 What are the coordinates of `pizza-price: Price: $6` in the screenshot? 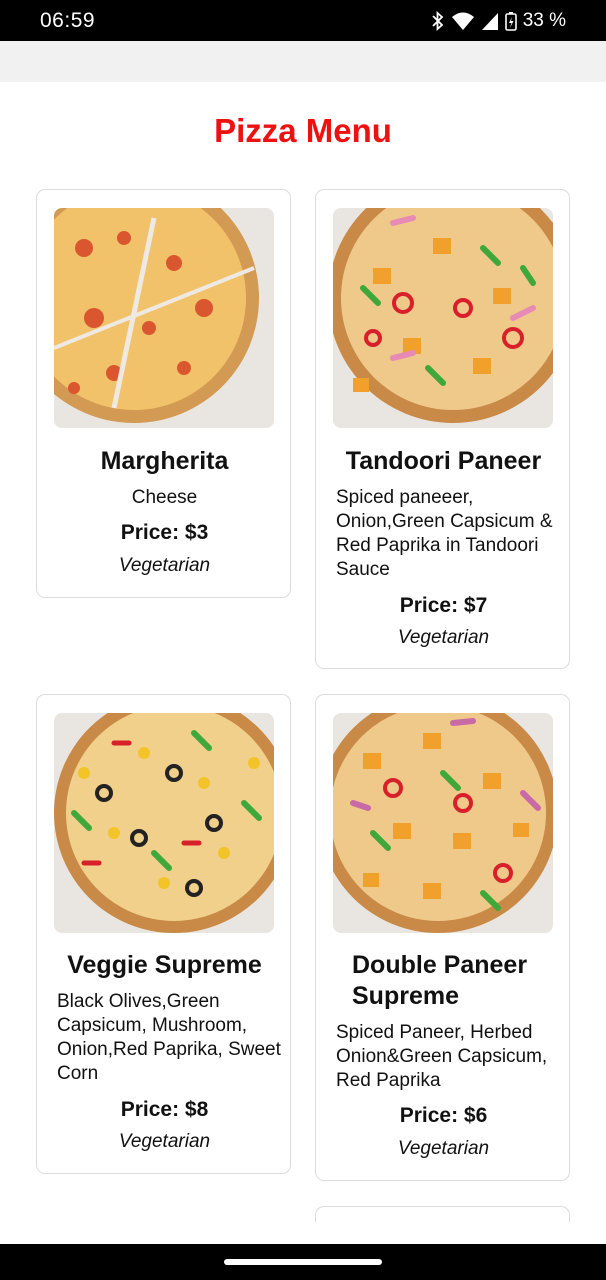 It's located at (443, 1115).